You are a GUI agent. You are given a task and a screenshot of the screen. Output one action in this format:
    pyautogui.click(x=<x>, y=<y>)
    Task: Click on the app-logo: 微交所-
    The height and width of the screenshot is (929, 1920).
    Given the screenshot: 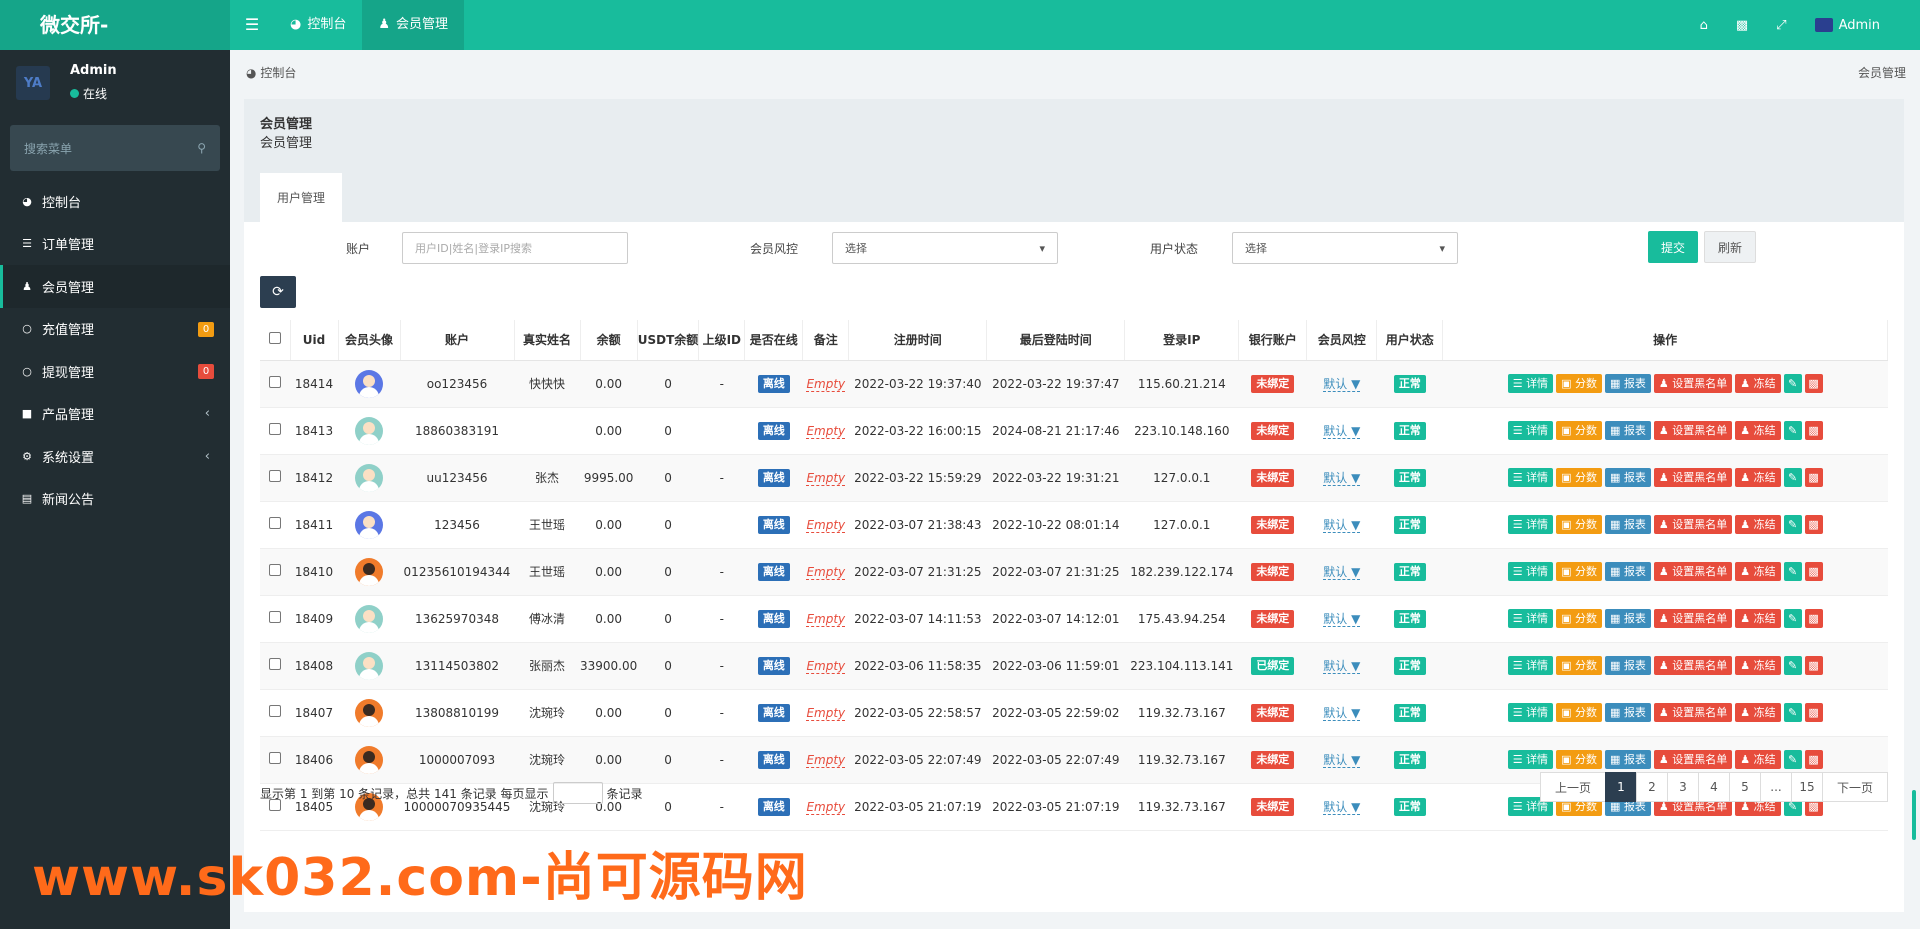 What is the action you would take?
    pyautogui.click(x=115, y=25)
    